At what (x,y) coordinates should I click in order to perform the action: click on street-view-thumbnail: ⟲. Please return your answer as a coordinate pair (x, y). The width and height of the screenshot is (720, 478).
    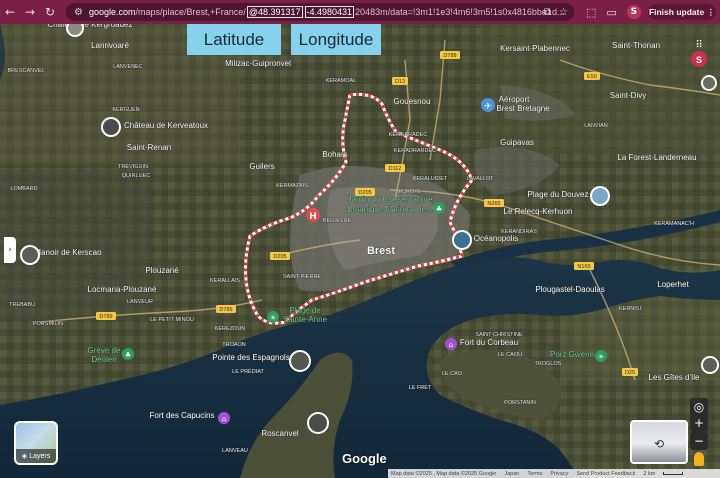
    Looking at the image, I should click on (659, 442).